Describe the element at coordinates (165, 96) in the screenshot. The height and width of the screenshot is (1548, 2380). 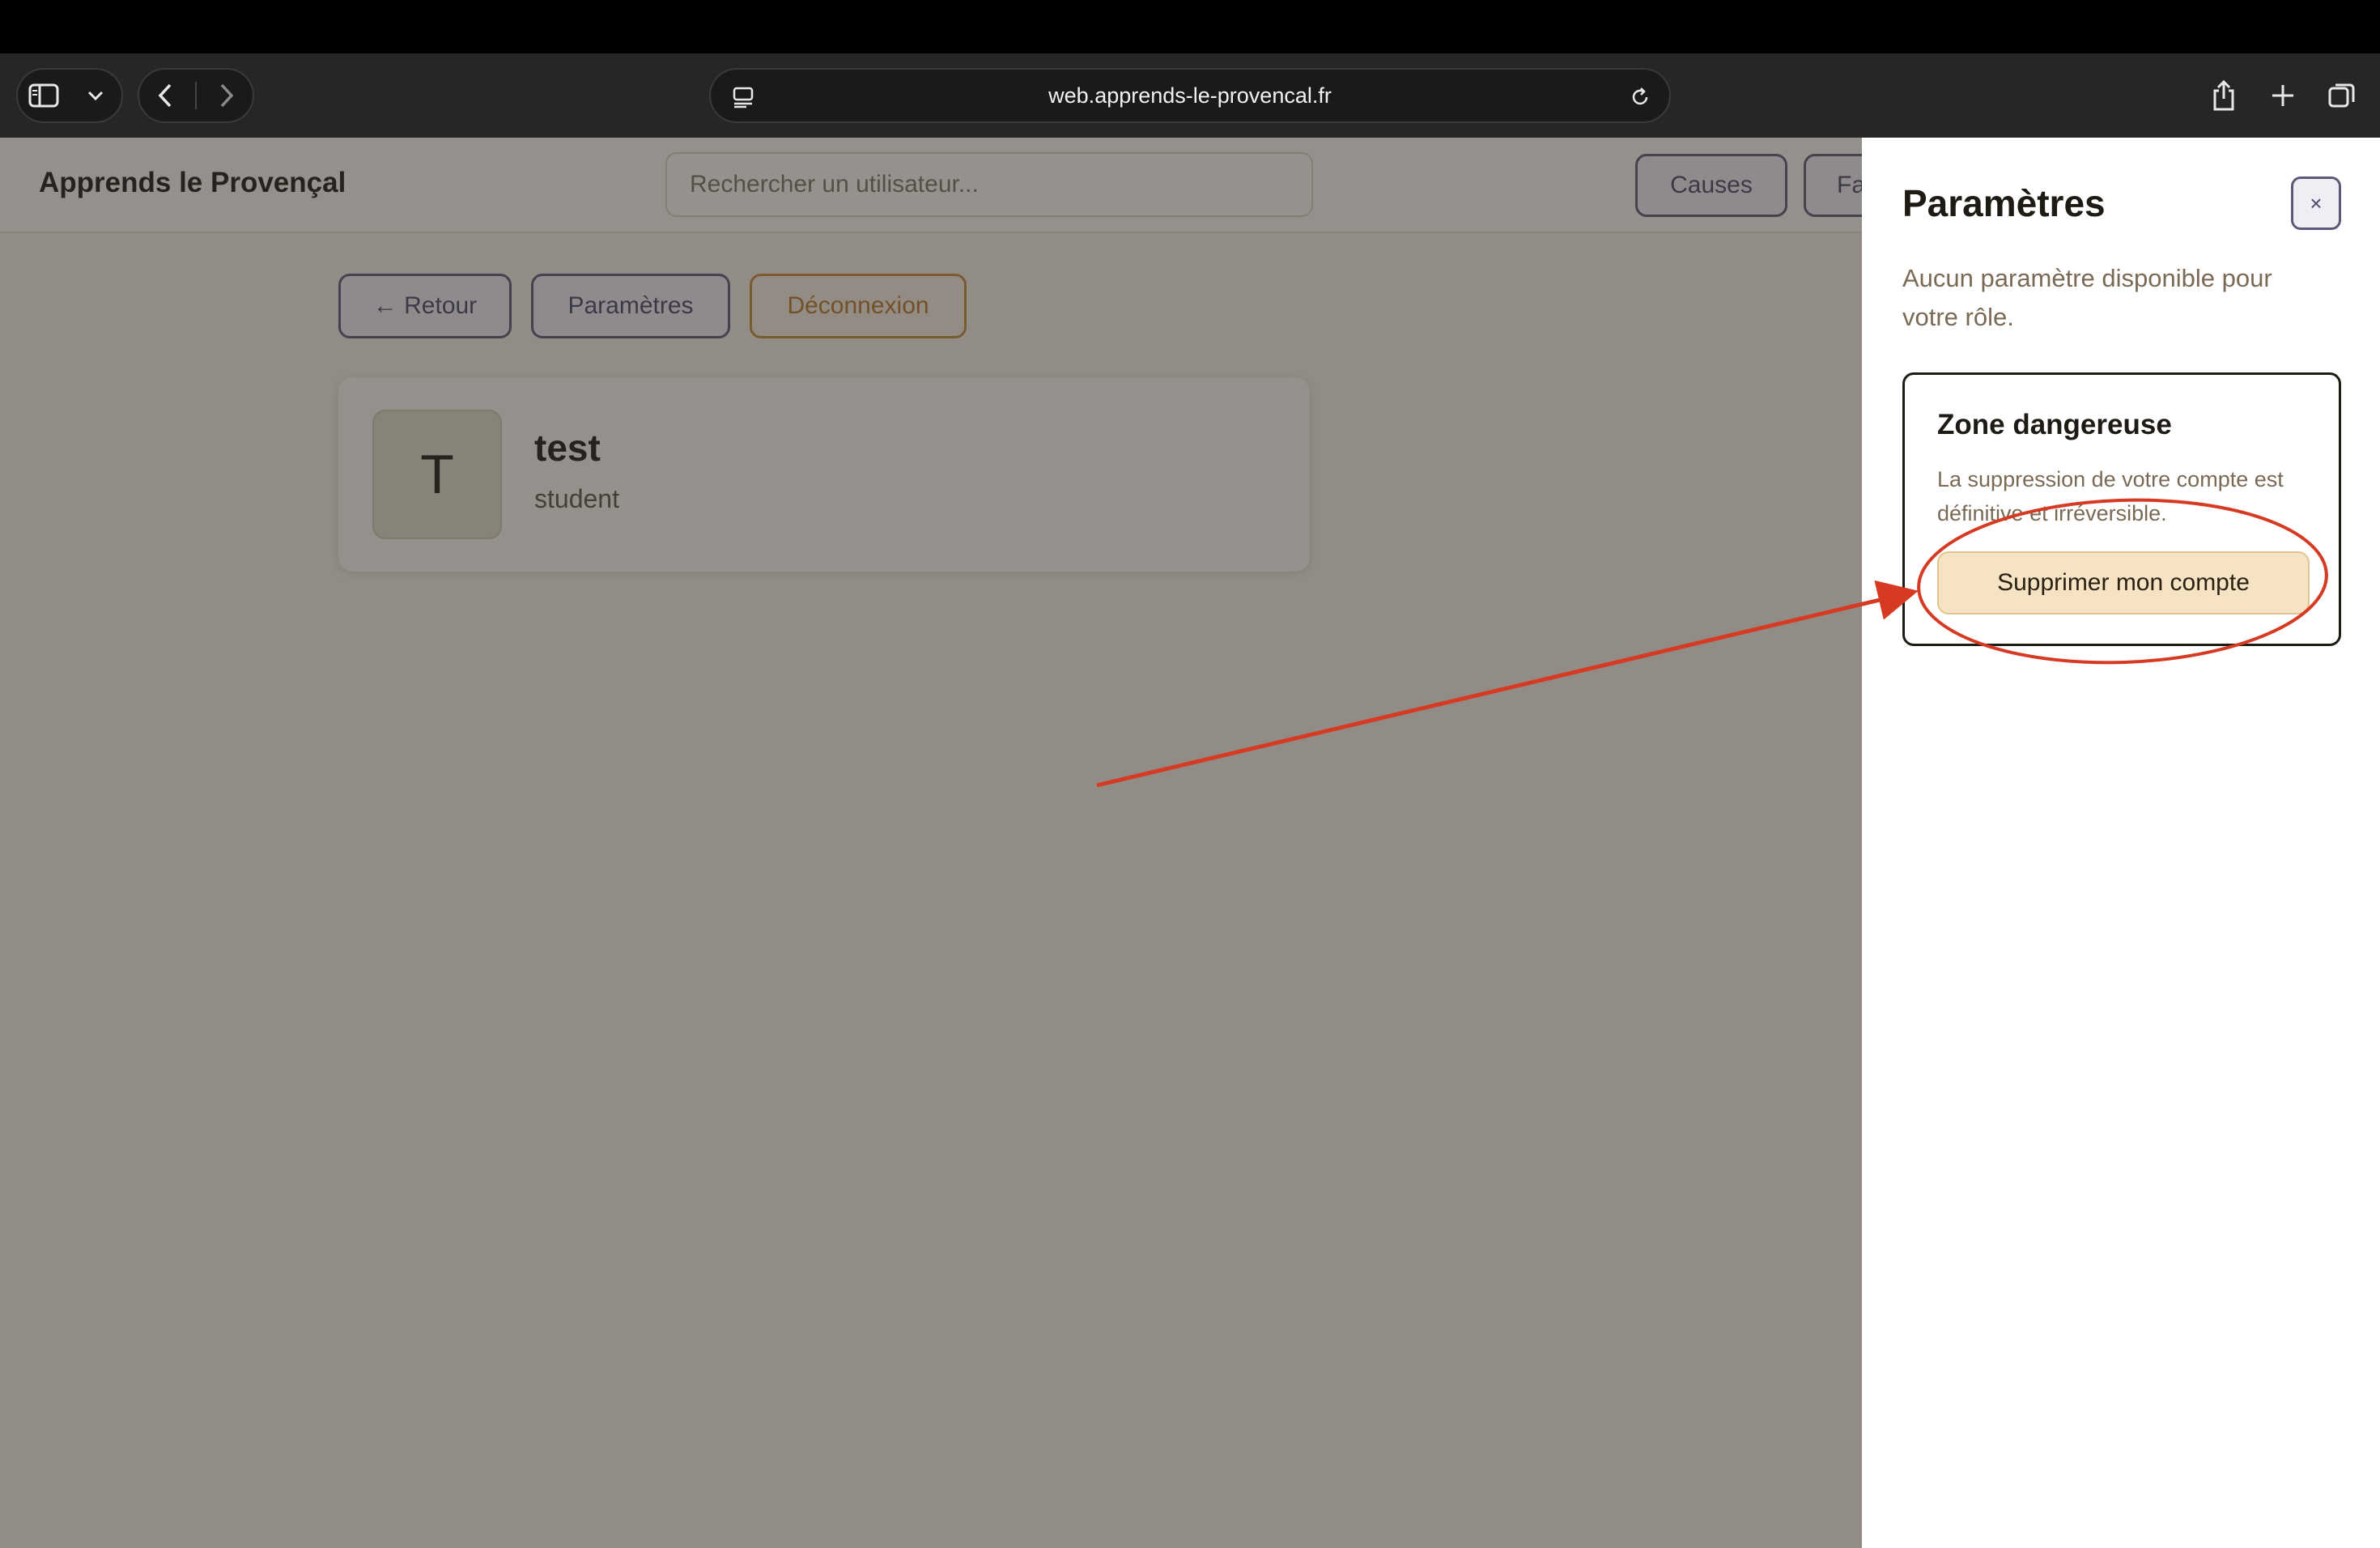
I see `back-arrow-icon` at that location.